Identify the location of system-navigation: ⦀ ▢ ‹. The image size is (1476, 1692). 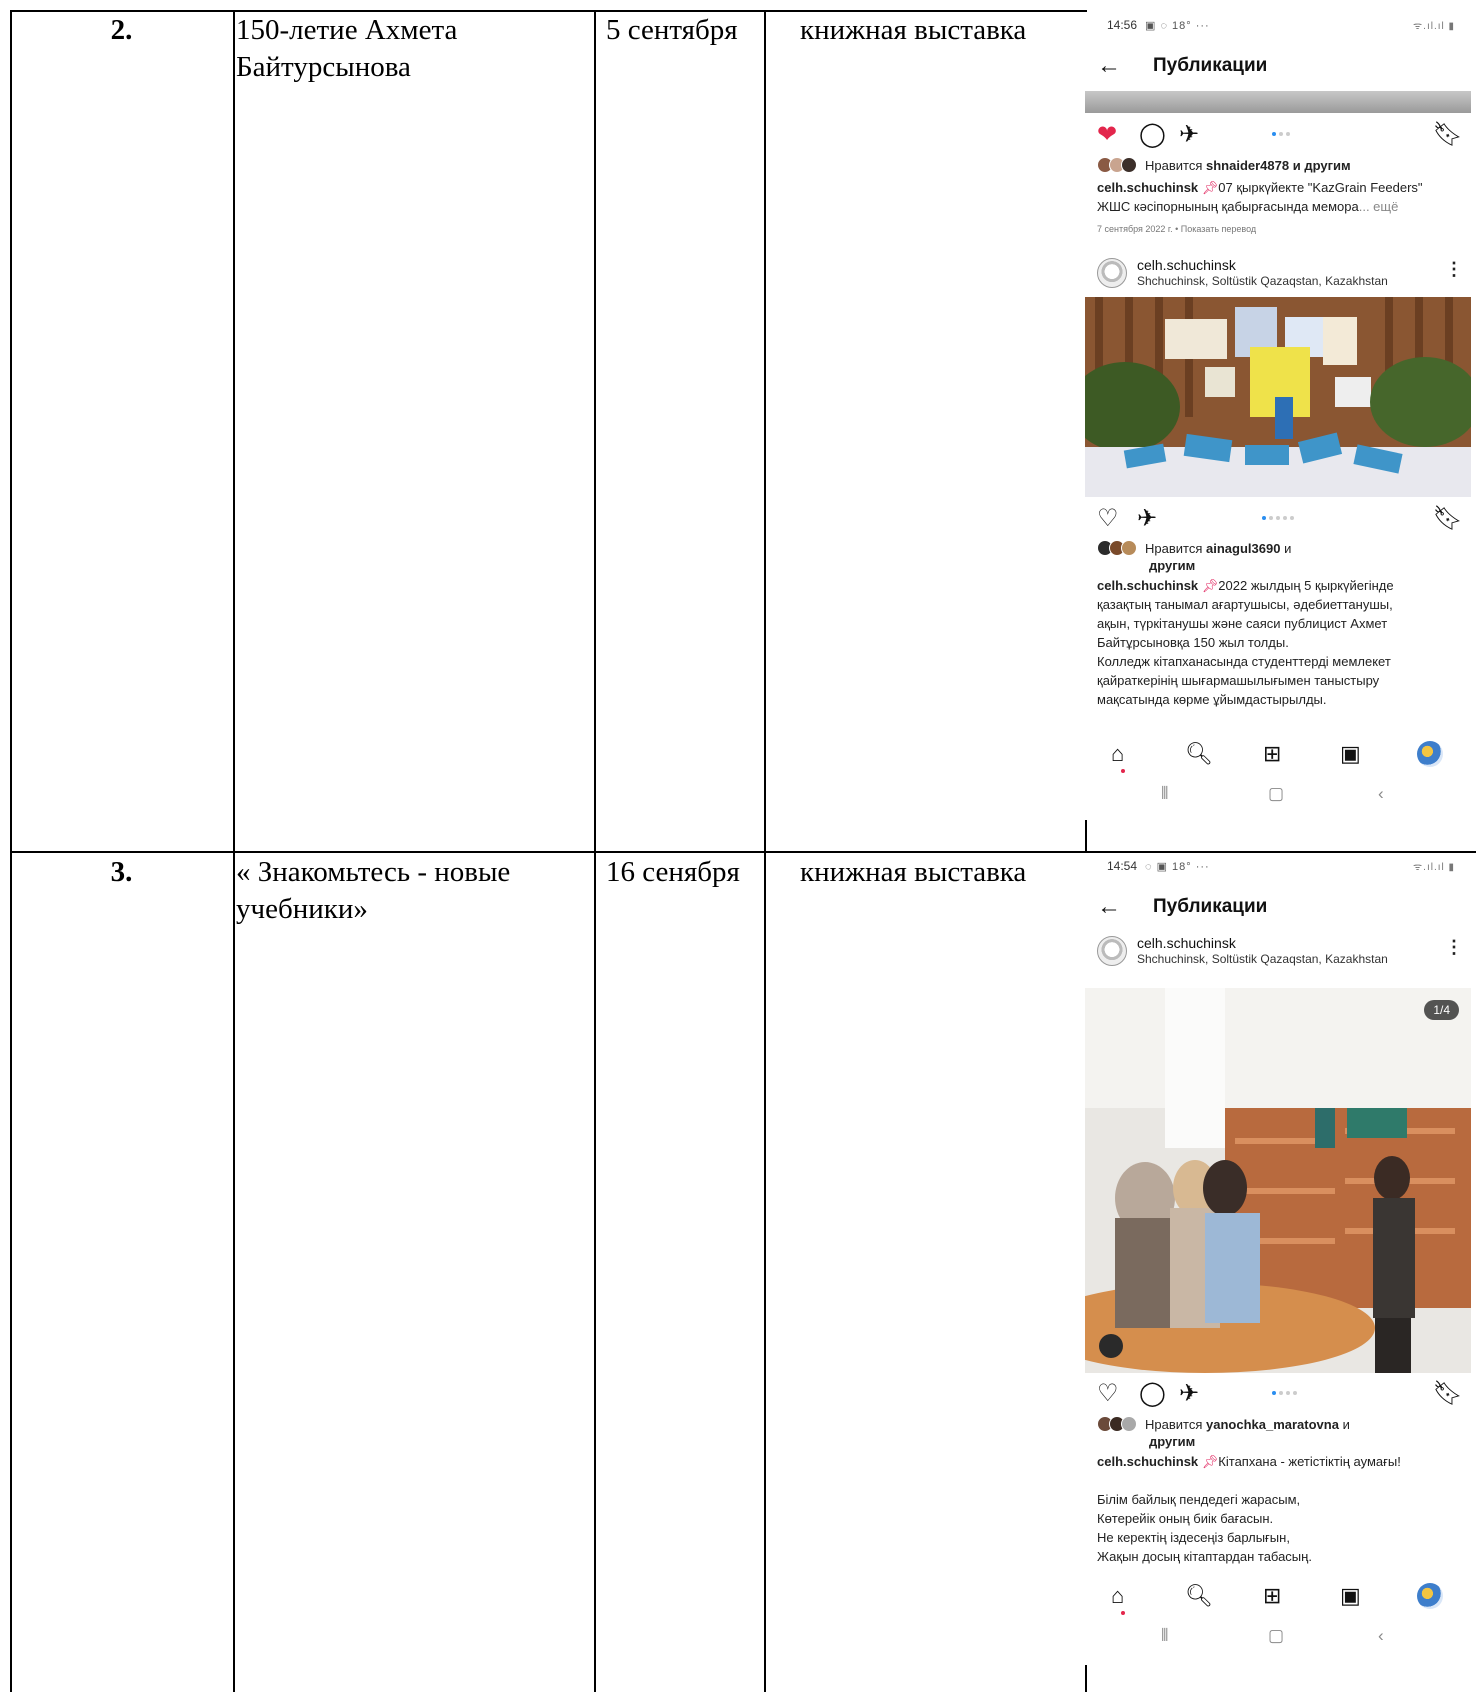
(1280, 796).